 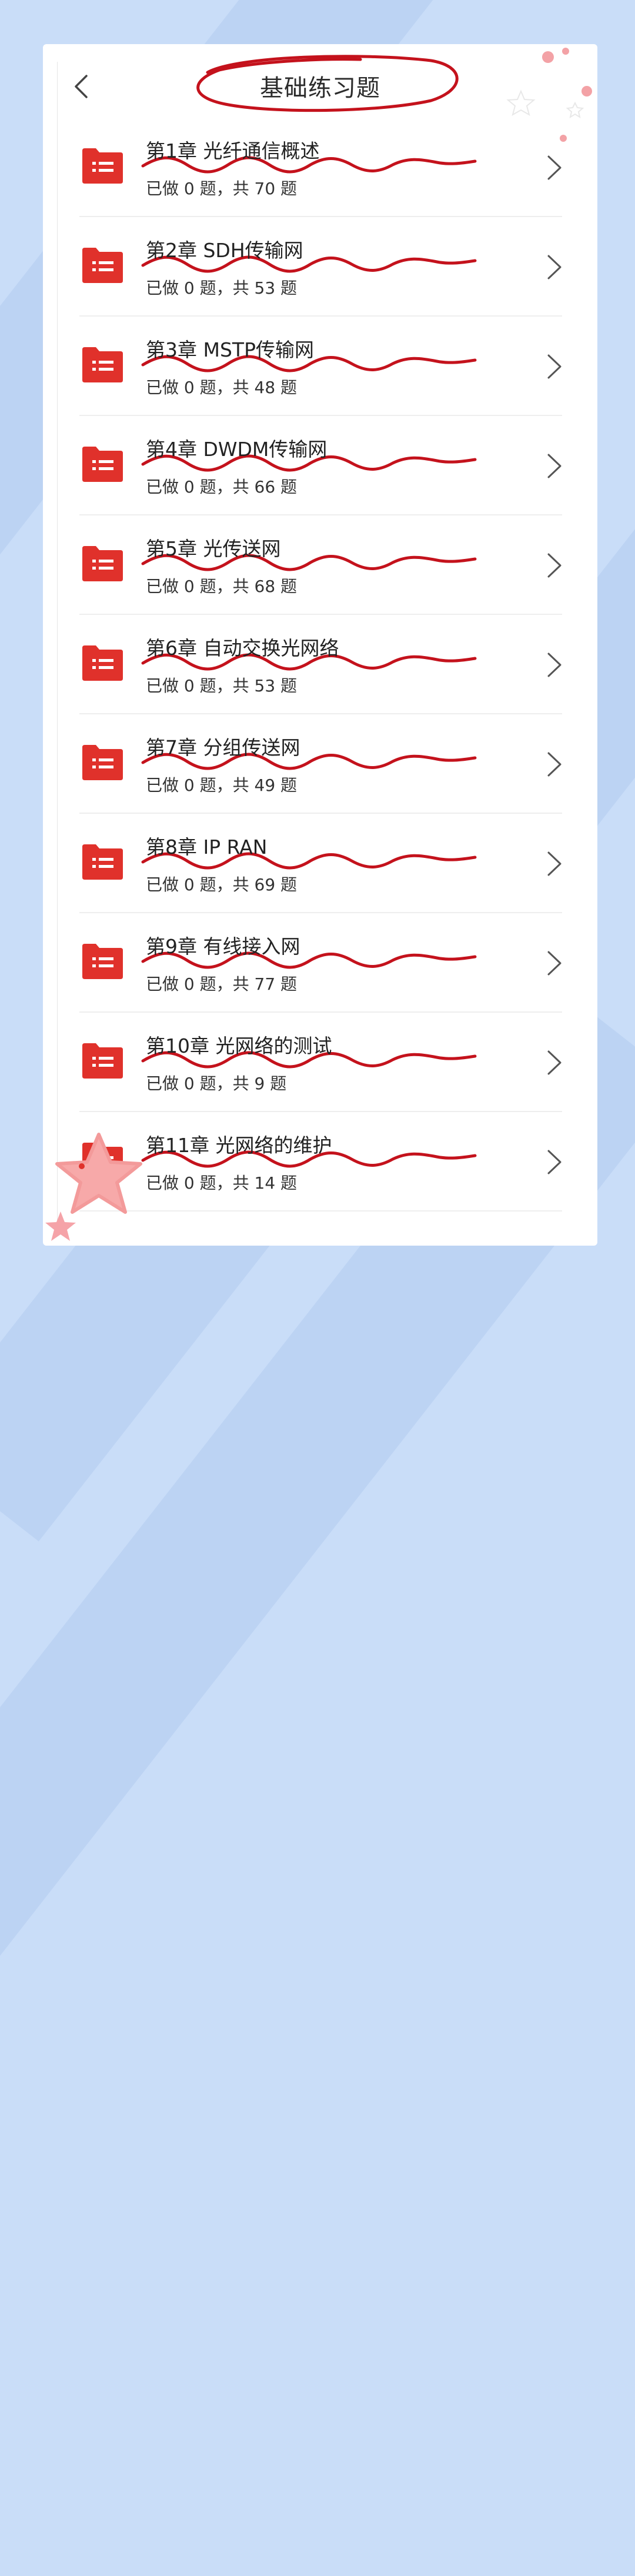 What do you see at coordinates (549, 95) in the screenshot?
I see `pink-dots-sticker` at bounding box center [549, 95].